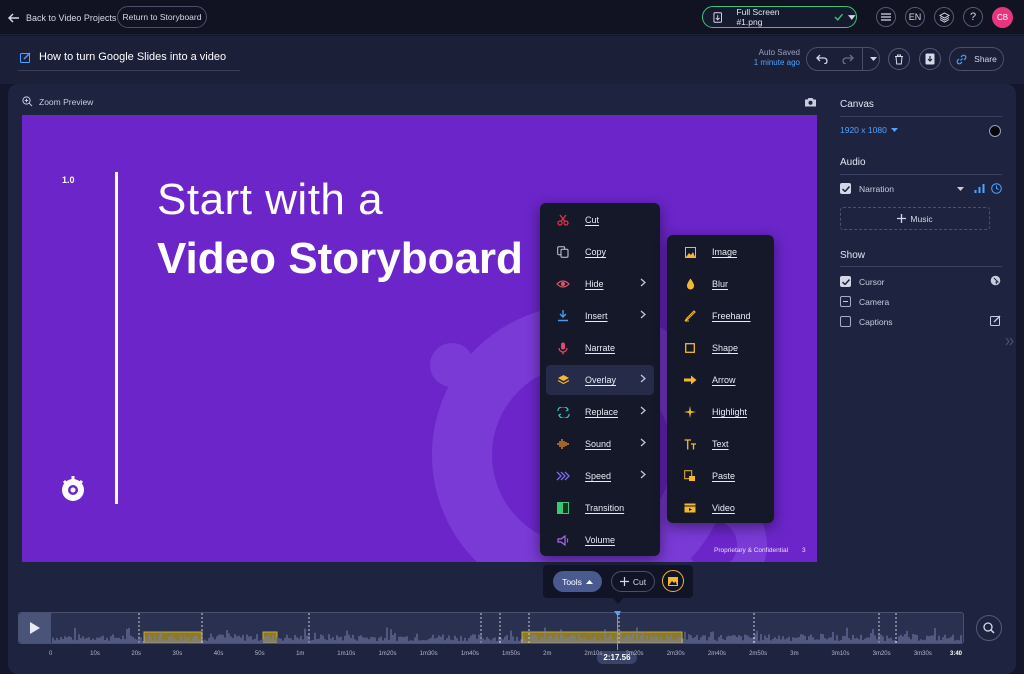  Describe the element at coordinates (340, 258) in the screenshot. I see `slide-heading-line2: Video Storyboard` at that location.